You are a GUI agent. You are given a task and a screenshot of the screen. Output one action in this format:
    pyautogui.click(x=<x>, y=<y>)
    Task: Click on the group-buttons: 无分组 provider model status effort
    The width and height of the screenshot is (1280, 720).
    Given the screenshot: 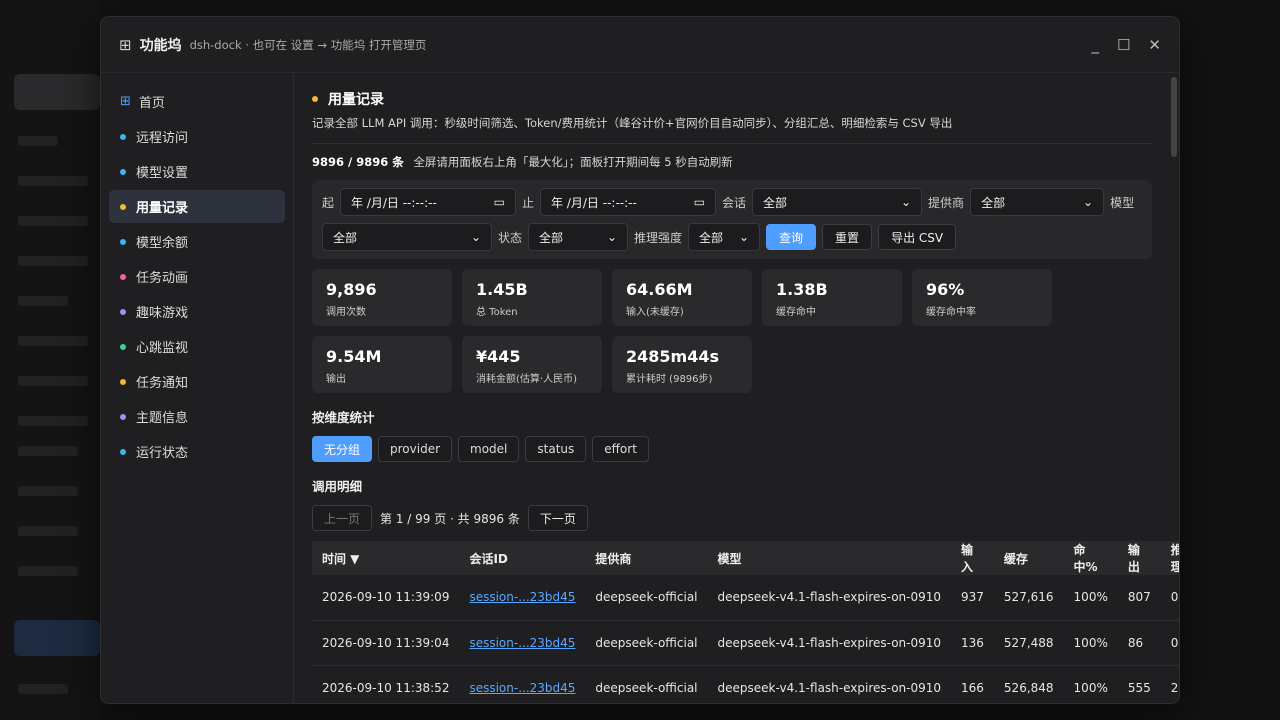 What is the action you would take?
    pyautogui.click(x=736, y=449)
    